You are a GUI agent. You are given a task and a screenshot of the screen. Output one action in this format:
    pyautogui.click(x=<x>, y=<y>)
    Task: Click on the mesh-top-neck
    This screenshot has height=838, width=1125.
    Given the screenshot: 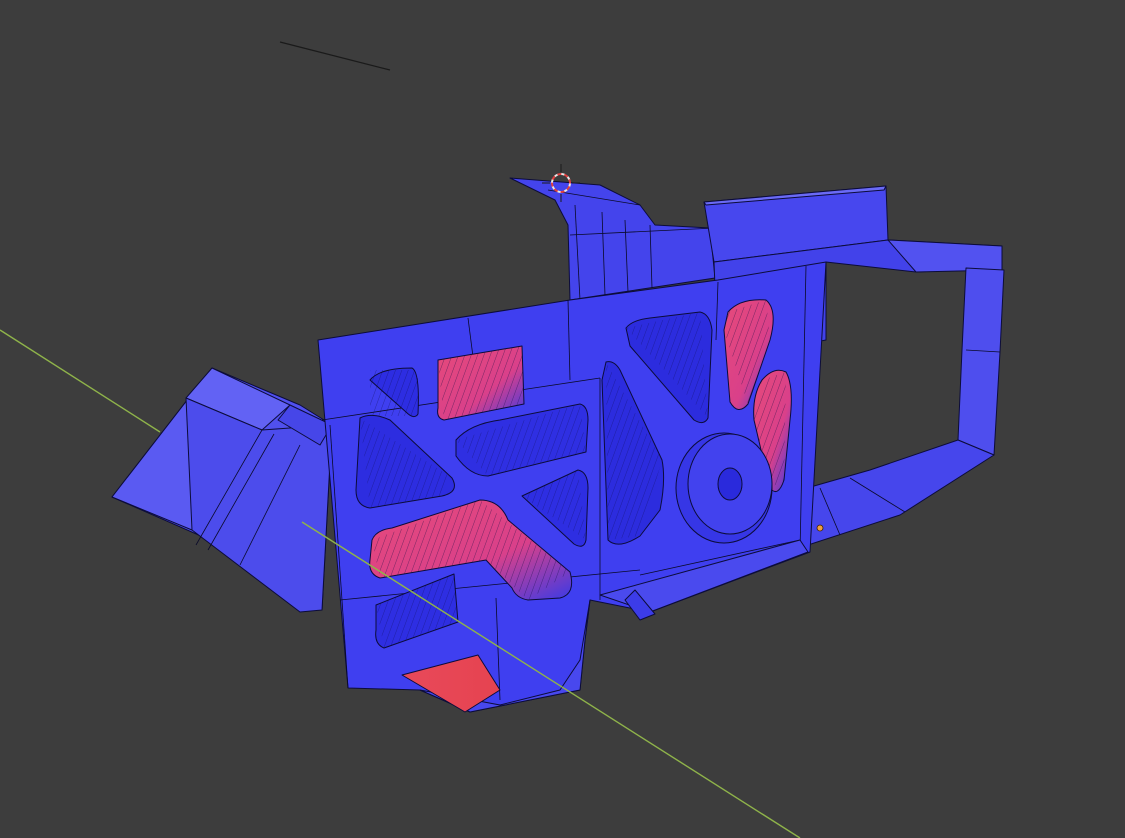 What is the action you would take?
    pyautogui.click(x=699, y=239)
    